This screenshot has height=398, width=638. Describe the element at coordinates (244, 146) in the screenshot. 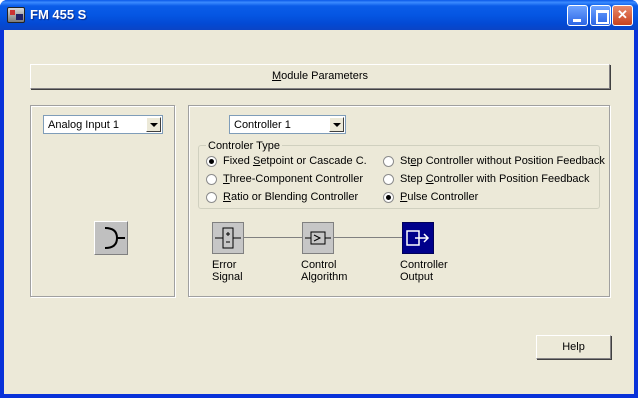

I see `controller-type-title: Controler Type` at that location.